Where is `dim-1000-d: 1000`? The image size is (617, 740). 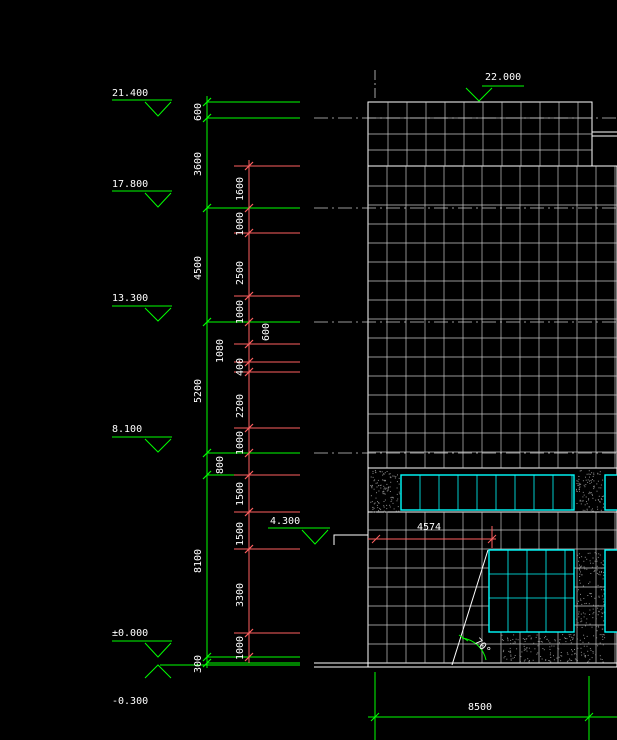 dim-1000-d: 1000 is located at coordinates (240, 648).